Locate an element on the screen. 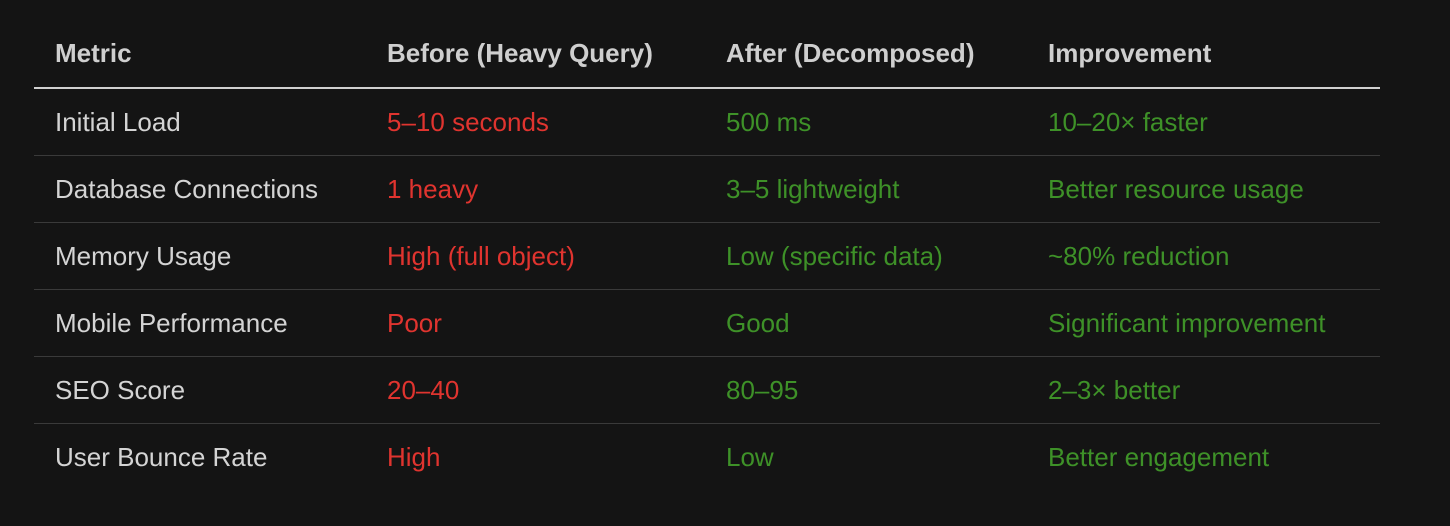  after-cell: Low is located at coordinates (750, 456).